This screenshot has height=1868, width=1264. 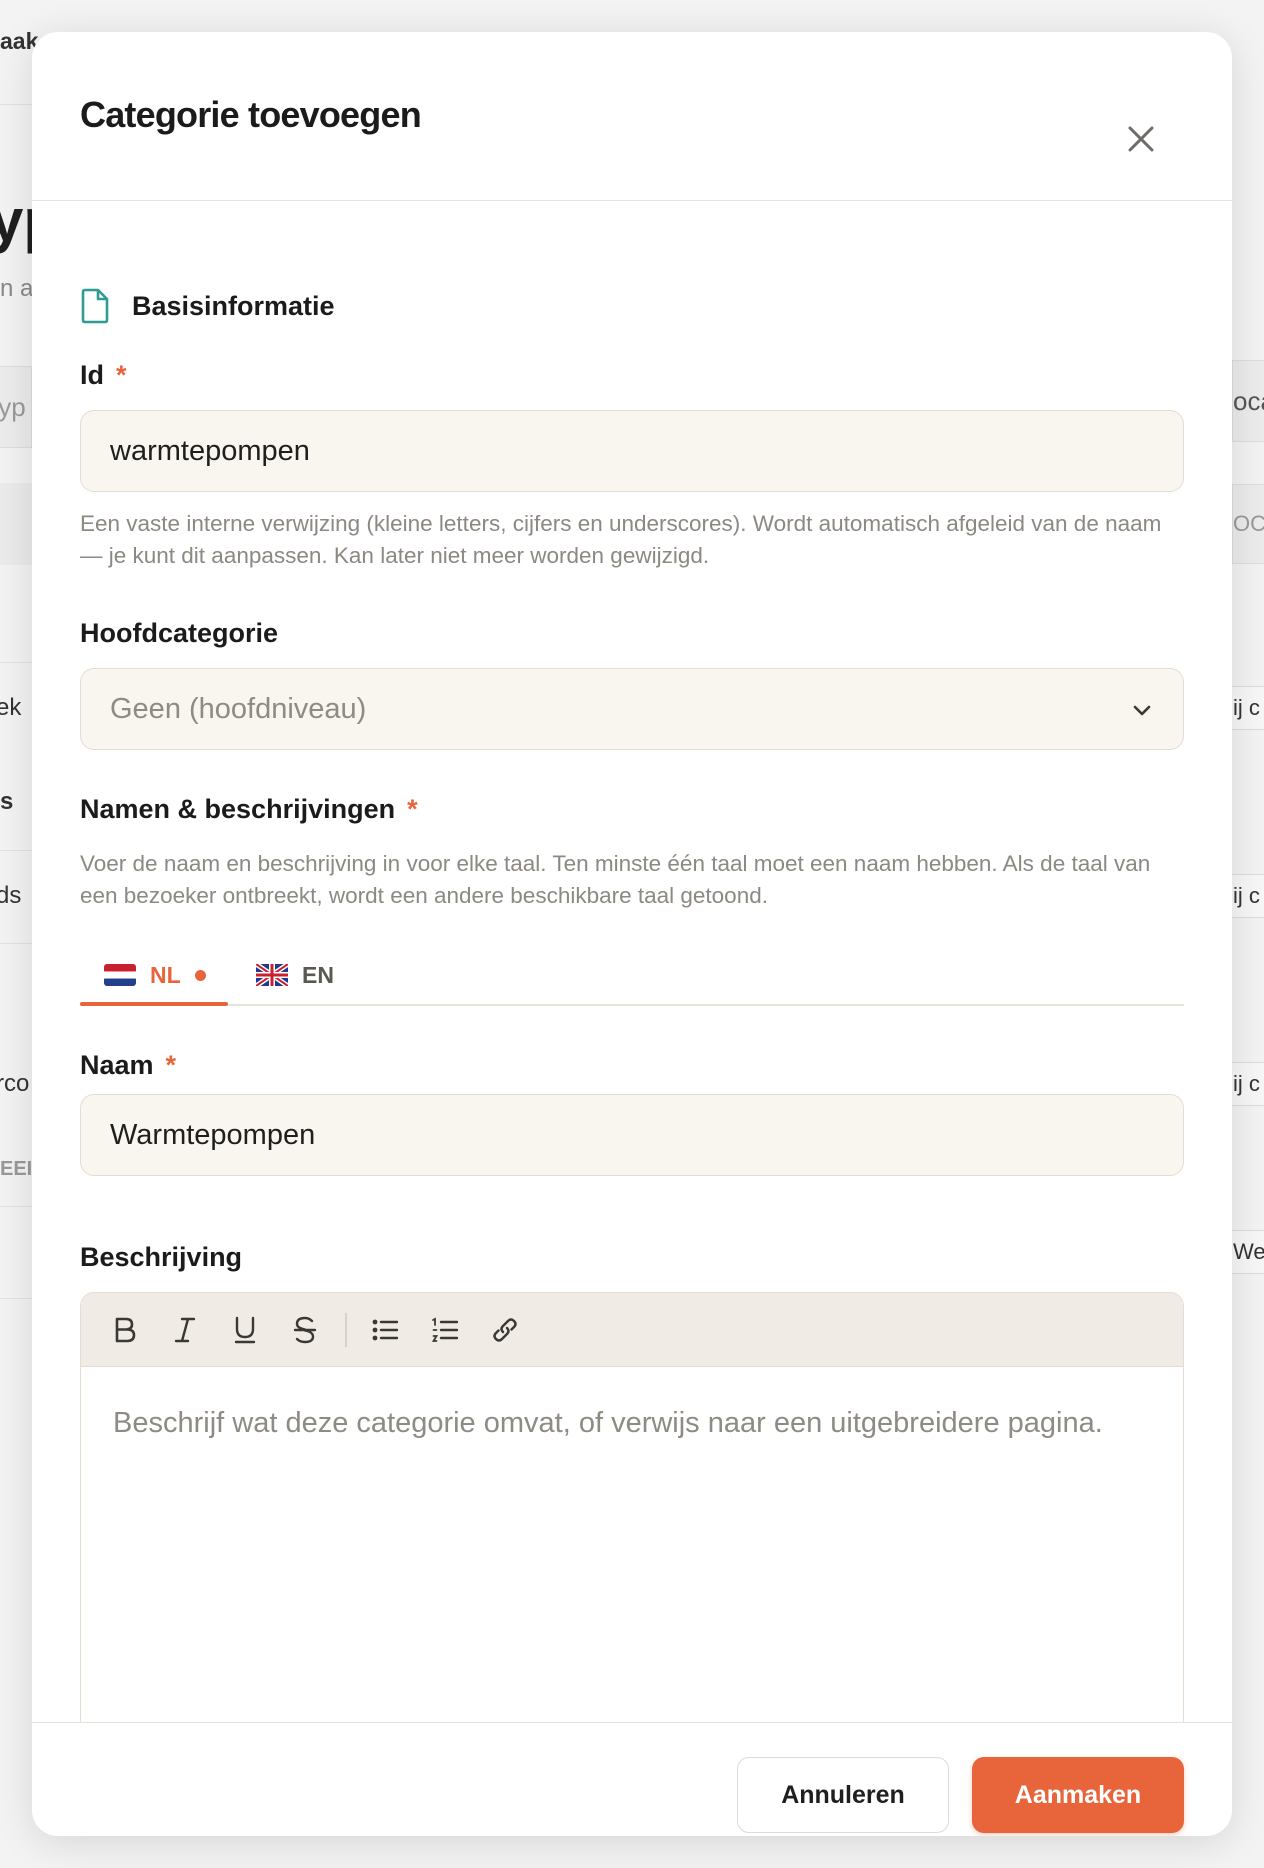 What do you see at coordinates (7, 801) in the screenshot?
I see `bg-fragment: s` at bounding box center [7, 801].